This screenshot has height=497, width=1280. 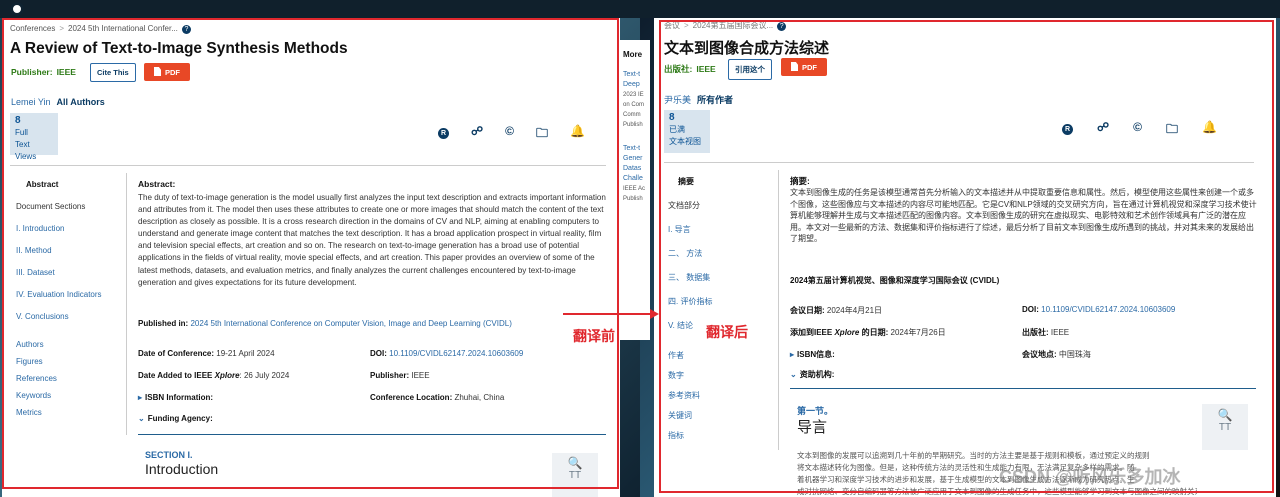 I want to click on views-label-2: Text Views, so click(x=26, y=150).